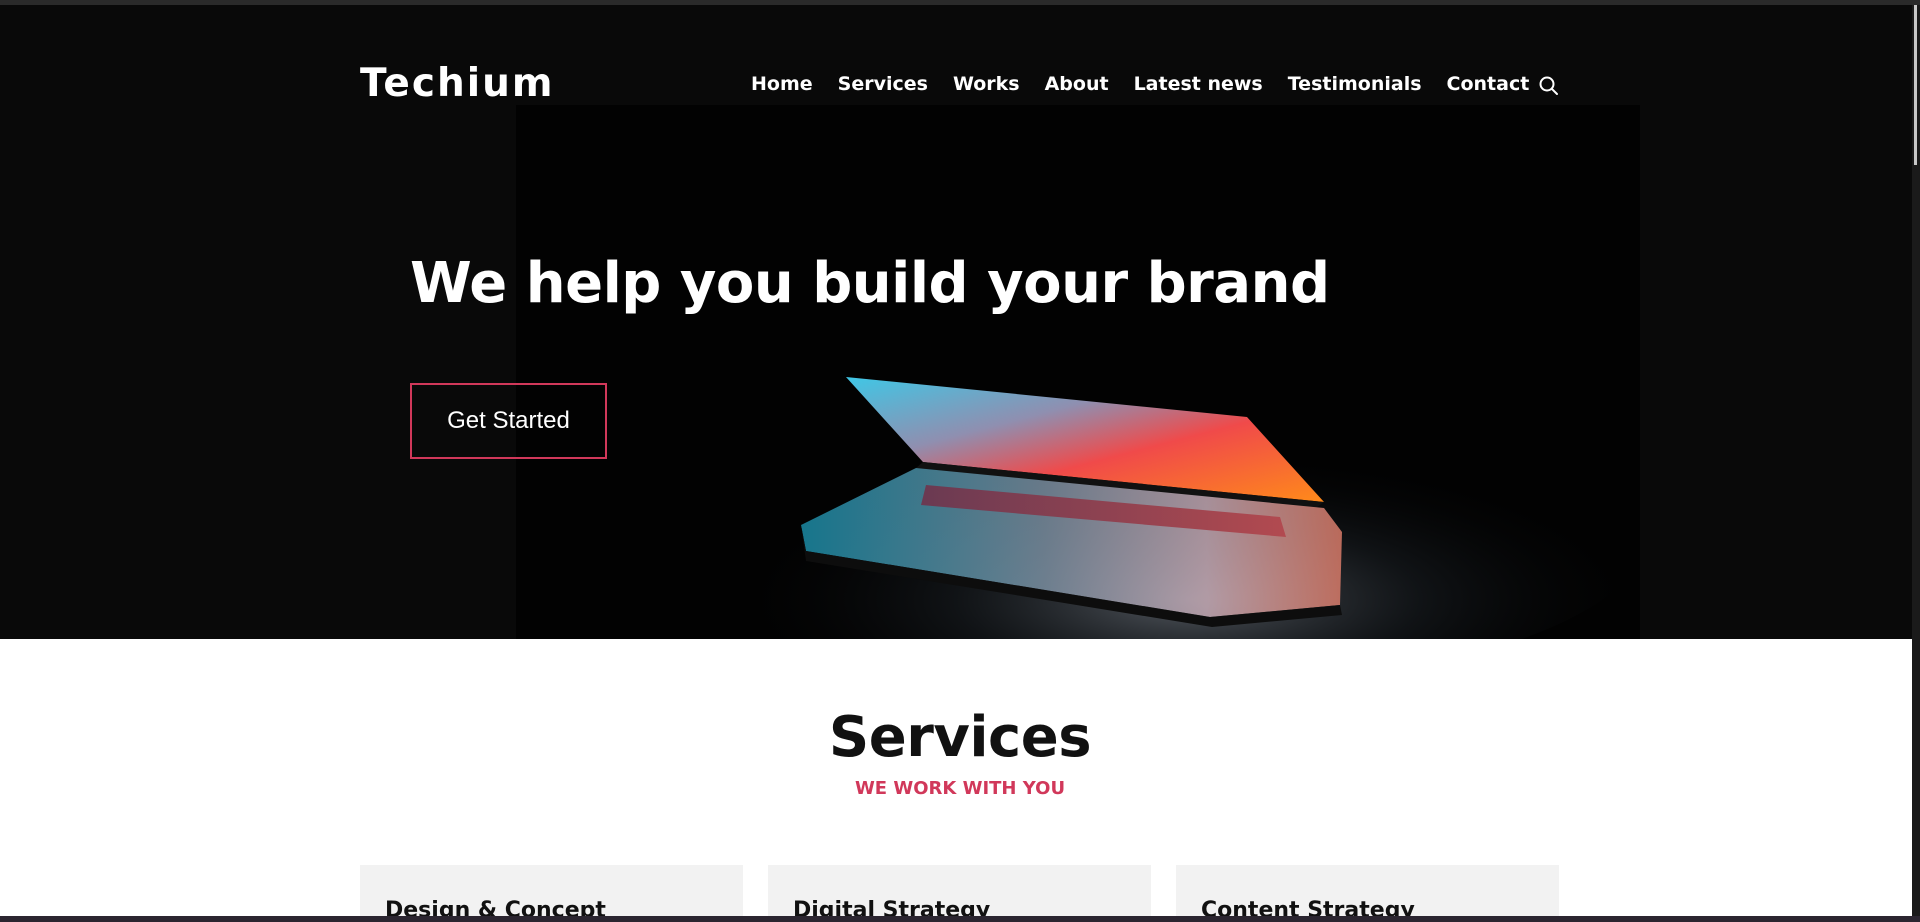 The height and width of the screenshot is (922, 1920). Describe the element at coordinates (960, 919) in the screenshot. I see `bottom-edge` at that location.